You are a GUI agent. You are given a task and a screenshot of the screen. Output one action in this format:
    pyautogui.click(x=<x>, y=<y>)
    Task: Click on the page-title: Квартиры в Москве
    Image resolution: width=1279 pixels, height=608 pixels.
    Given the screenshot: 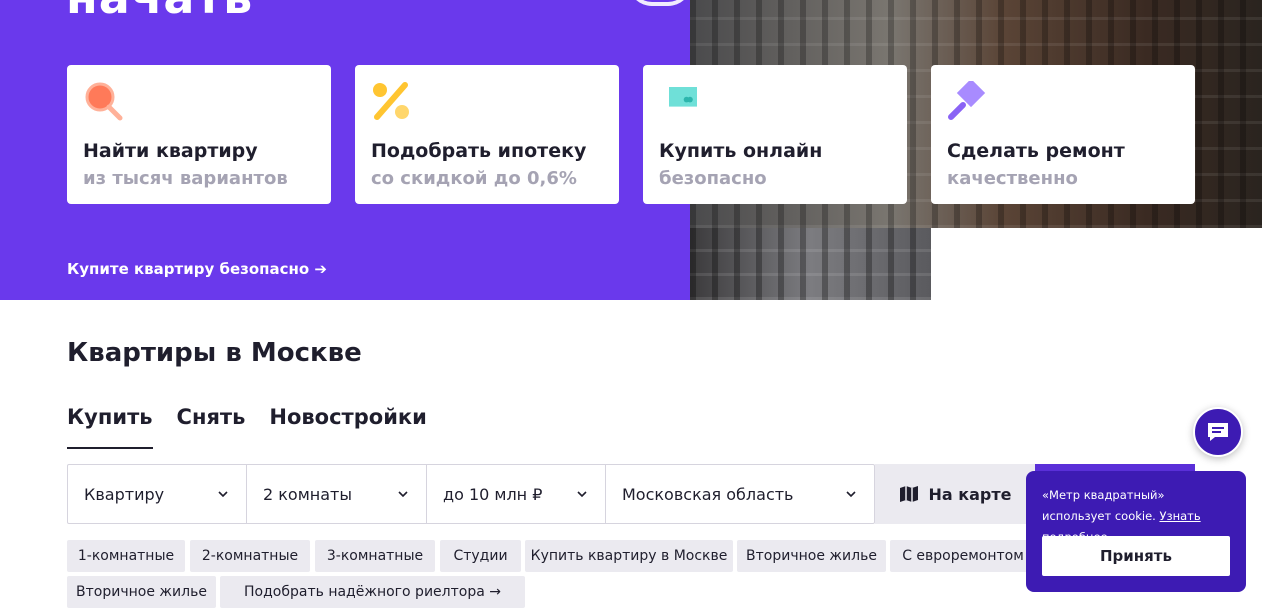 What is the action you would take?
    pyautogui.click(x=214, y=353)
    